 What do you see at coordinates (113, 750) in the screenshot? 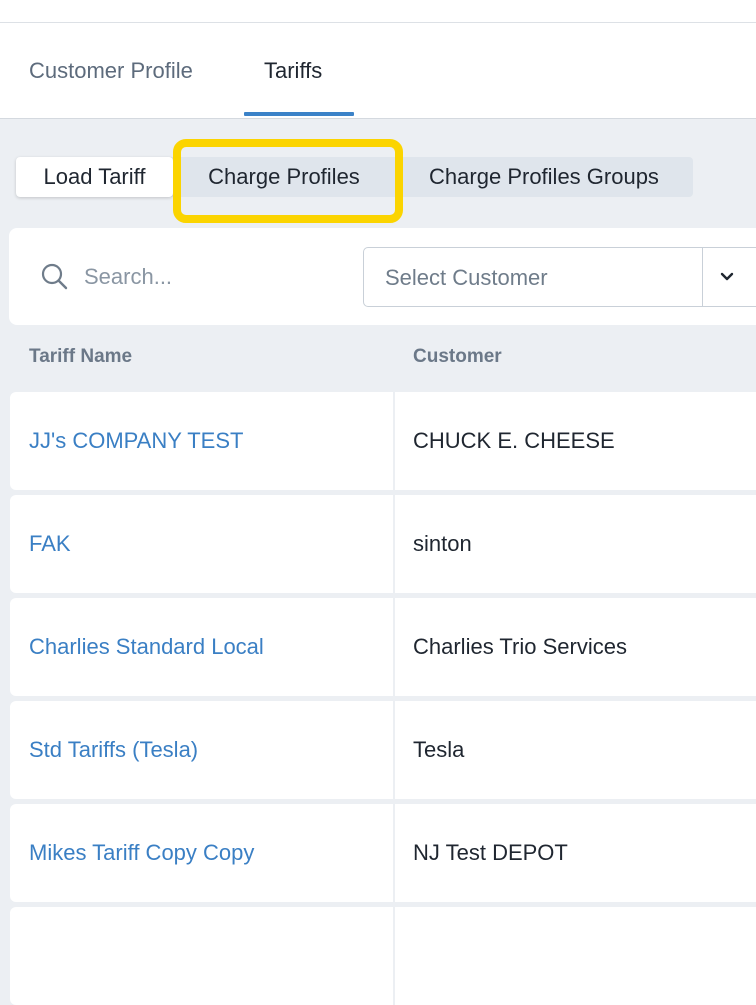
I see `tariff-name-link: Std Tariffs (Tesla)` at bounding box center [113, 750].